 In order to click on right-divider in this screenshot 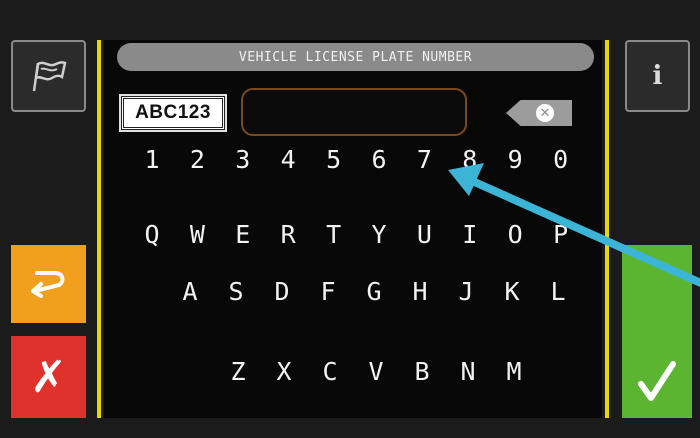, I will do `click(607, 229)`.